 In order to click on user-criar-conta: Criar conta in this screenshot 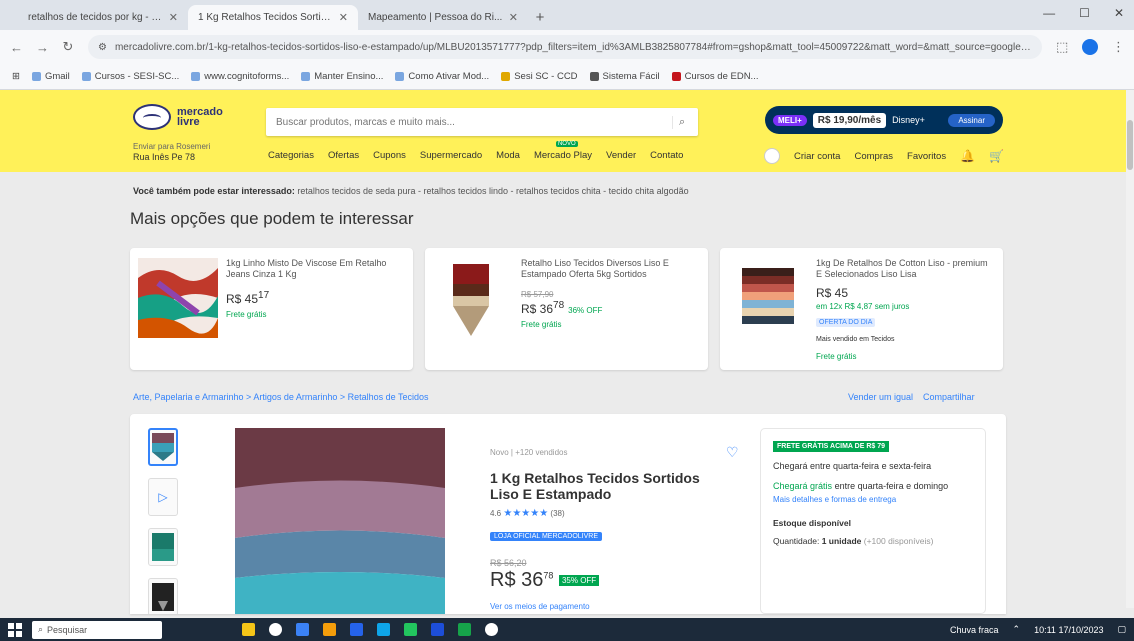, I will do `click(817, 156)`.